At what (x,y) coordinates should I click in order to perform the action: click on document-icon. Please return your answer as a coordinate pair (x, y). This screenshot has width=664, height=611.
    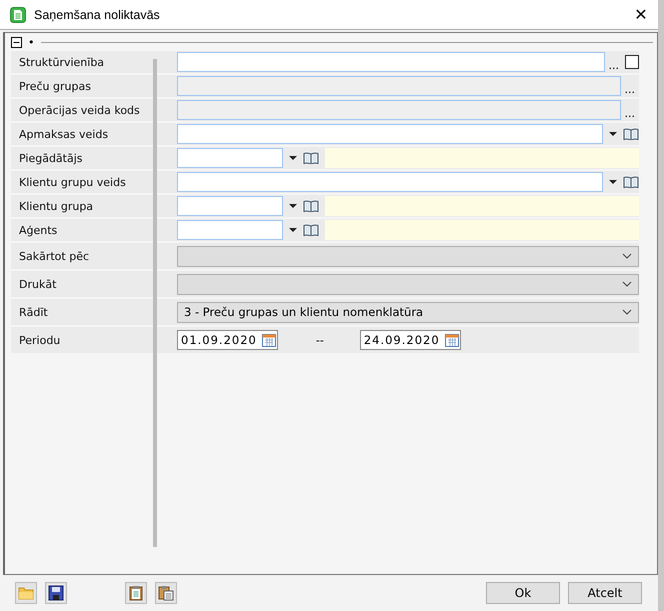
    Looking at the image, I should click on (18, 14).